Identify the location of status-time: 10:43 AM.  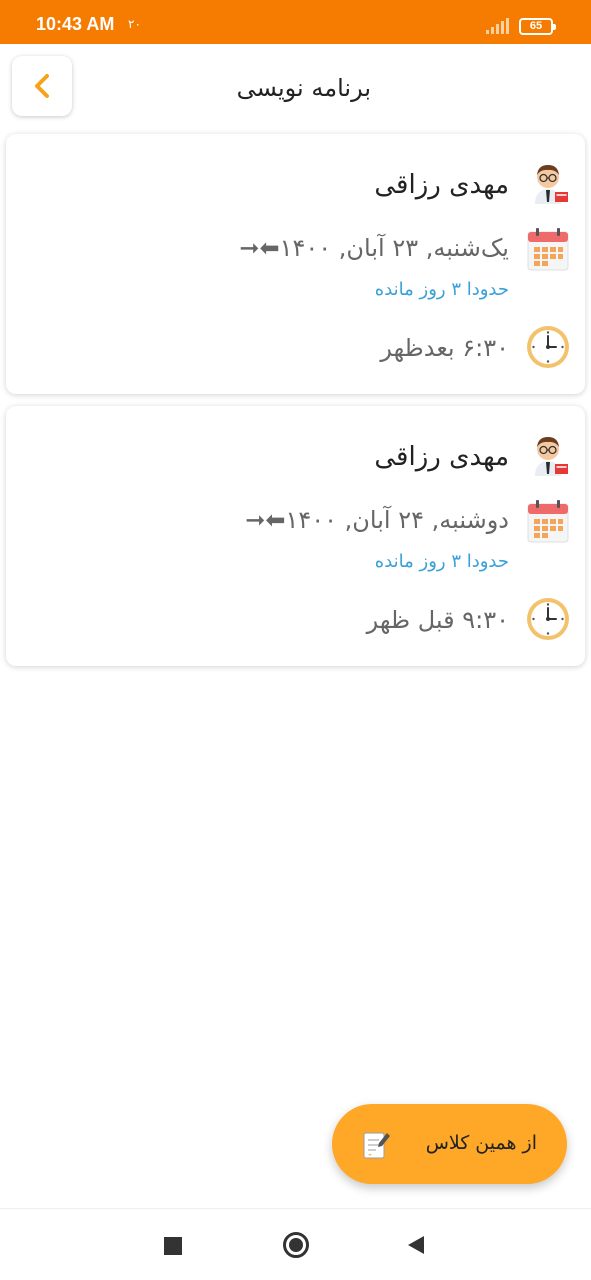
(75, 24).